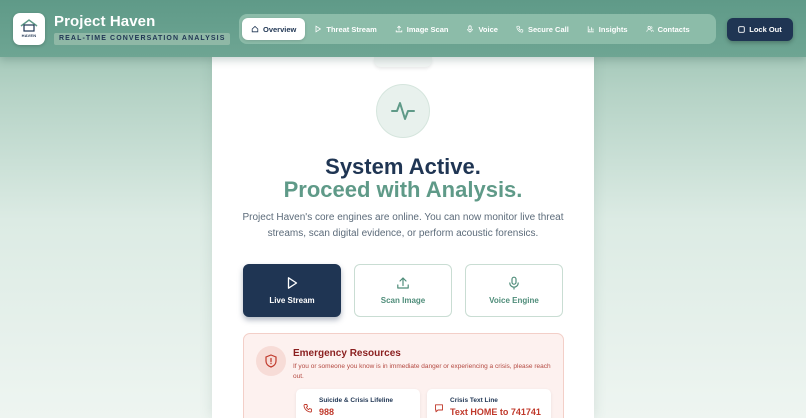 This screenshot has width=806, height=418. What do you see at coordinates (741, 29) in the screenshot?
I see `square-icon` at bounding box center [741, 29].